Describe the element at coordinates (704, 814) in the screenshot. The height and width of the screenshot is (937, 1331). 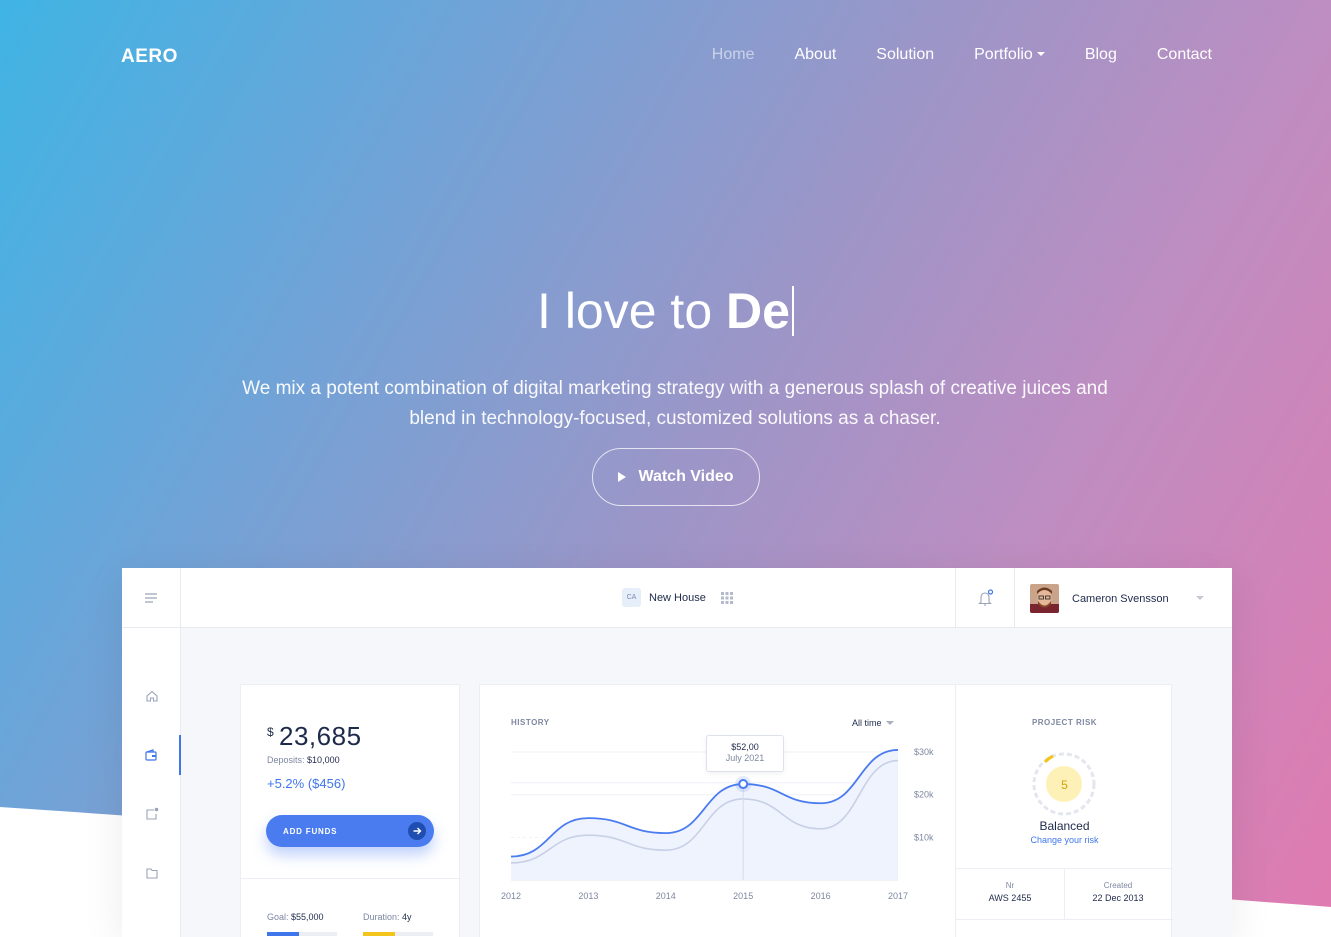
I see `area-fill` at that location.